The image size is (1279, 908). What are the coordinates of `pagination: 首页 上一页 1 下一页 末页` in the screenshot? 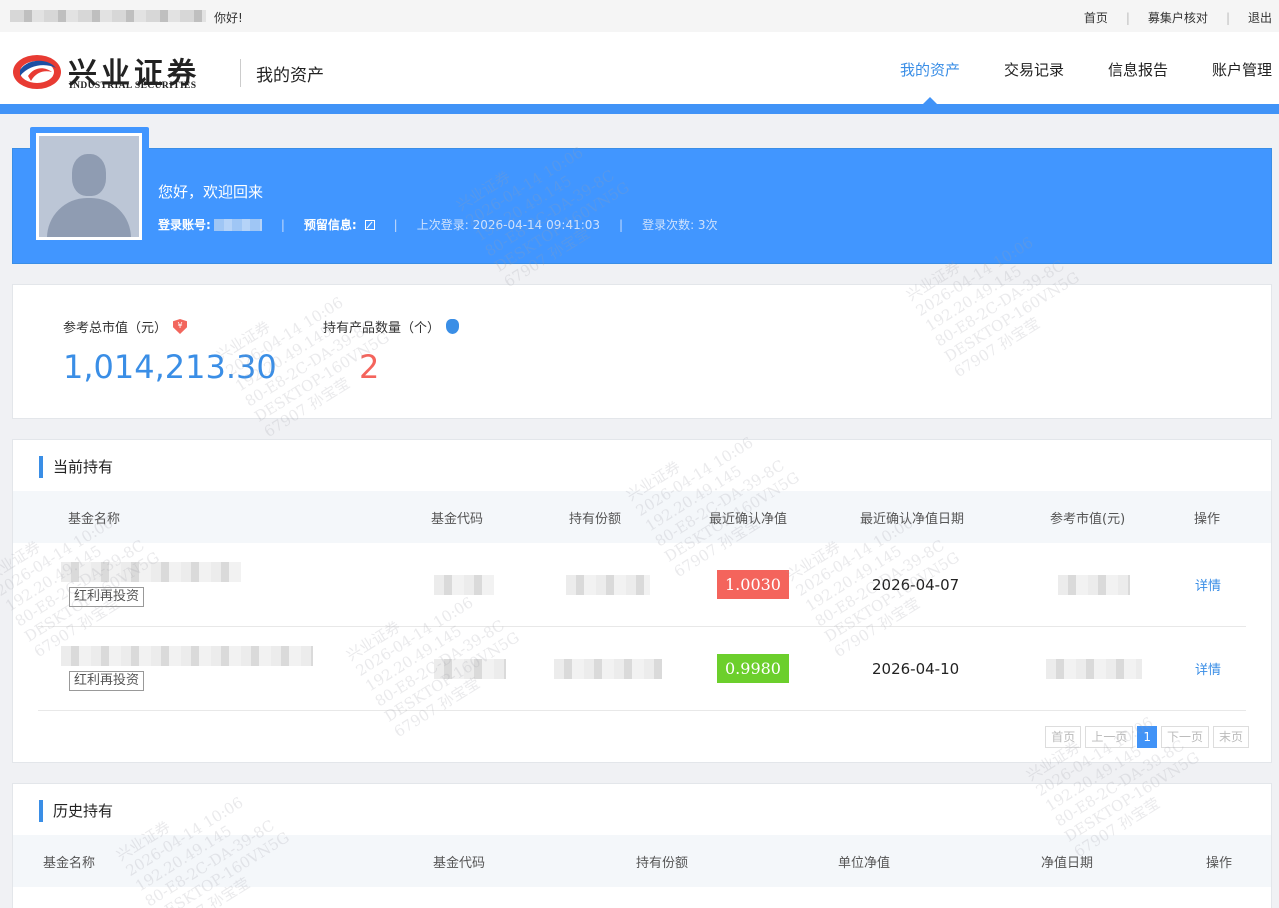 It's located at (1145, 737).